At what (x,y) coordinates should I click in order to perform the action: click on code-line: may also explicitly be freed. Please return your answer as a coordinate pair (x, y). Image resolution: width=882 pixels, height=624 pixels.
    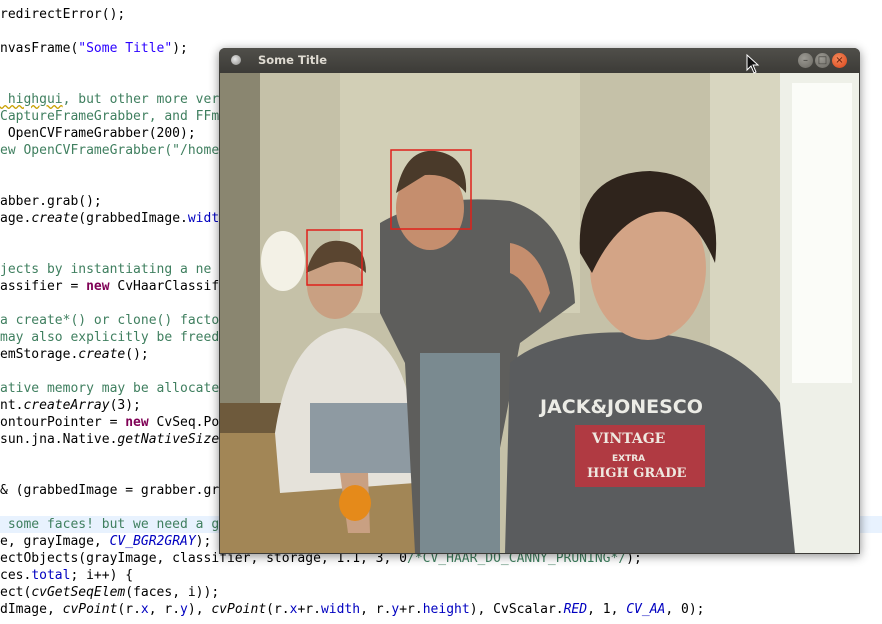
    Looking at the image, I should click on (109, 337).